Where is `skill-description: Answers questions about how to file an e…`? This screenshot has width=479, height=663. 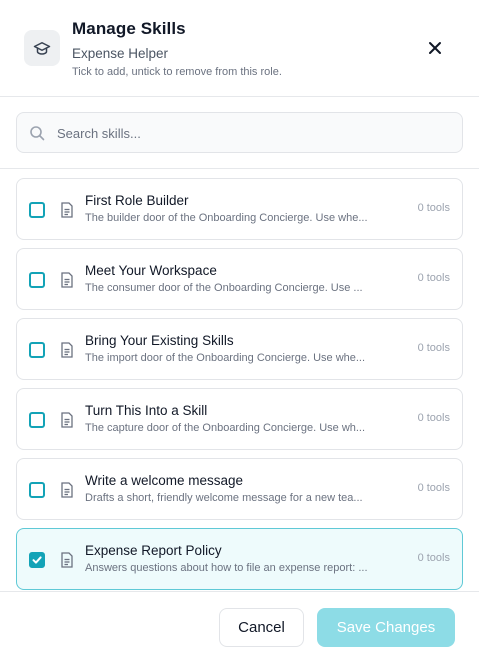 skill-description: Answers questions about how to file an e… is located at coordinates (226, 568).